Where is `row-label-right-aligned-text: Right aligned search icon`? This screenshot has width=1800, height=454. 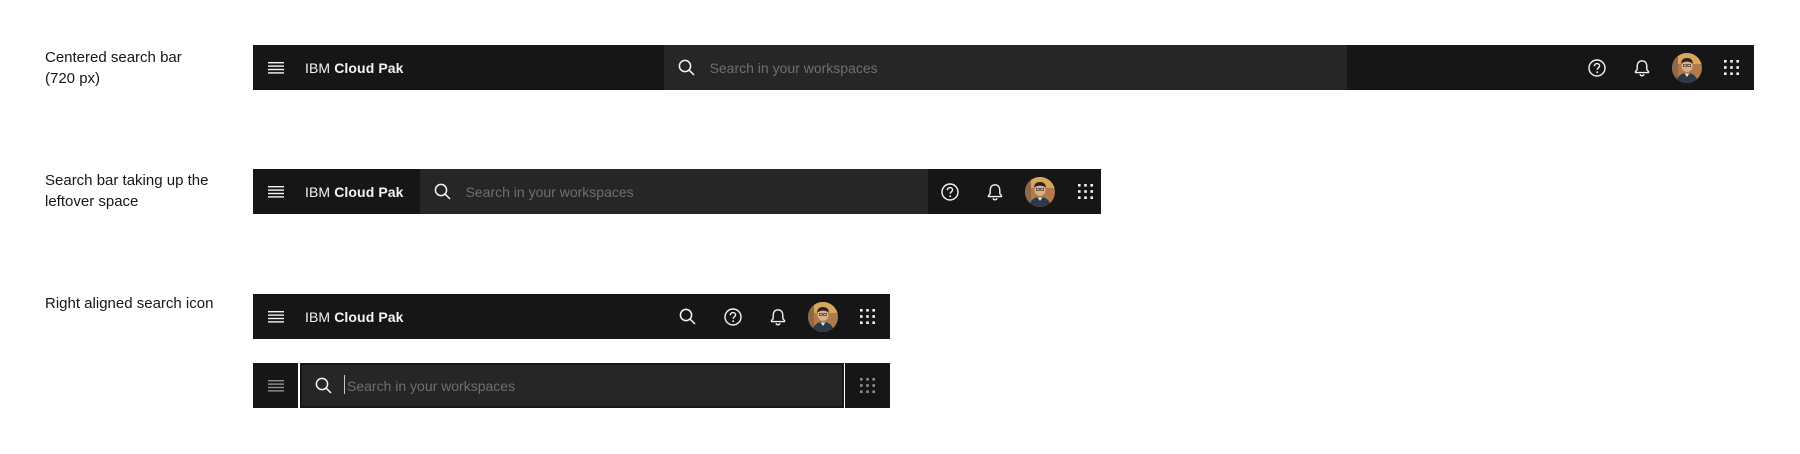 row-label-right-aligned-text: Right aligned search icon is located at coordinates (129, 303).